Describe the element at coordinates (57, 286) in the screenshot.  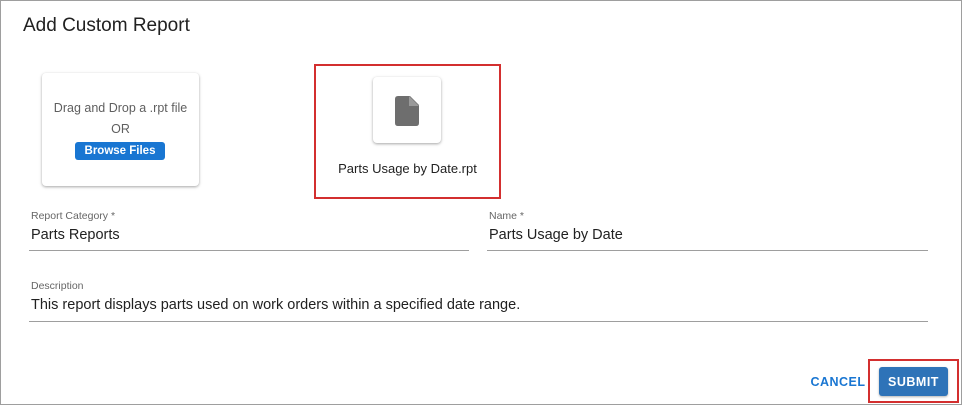
I see `description-label: Description` at that location.